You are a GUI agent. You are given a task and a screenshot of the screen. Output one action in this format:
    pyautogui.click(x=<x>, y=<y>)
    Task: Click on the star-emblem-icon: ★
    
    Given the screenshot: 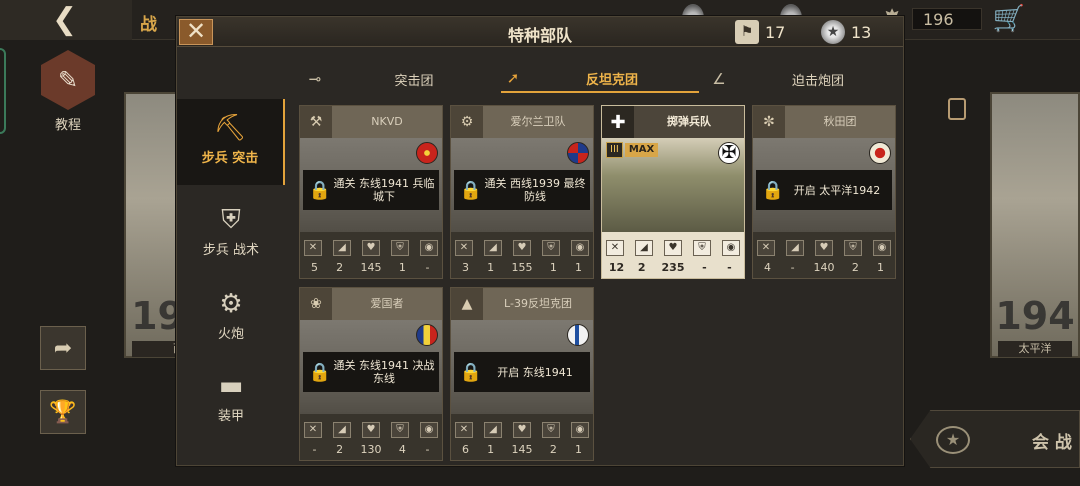 What is the action you would take?
    pyautogui.click(x=953, y=440)
    